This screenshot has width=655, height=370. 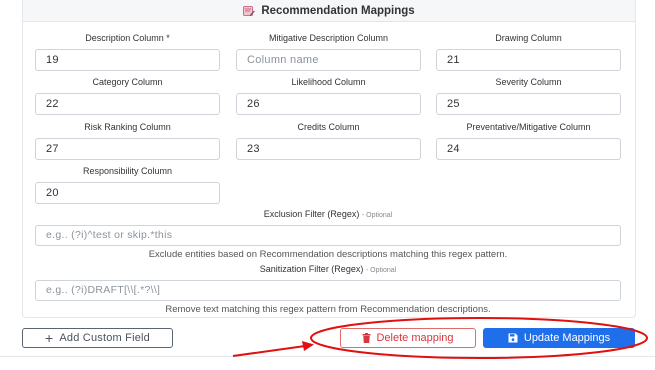 I want to click on field-risk-ranking-column: Risk Ranking Column 27, so click(x=127, y=140).